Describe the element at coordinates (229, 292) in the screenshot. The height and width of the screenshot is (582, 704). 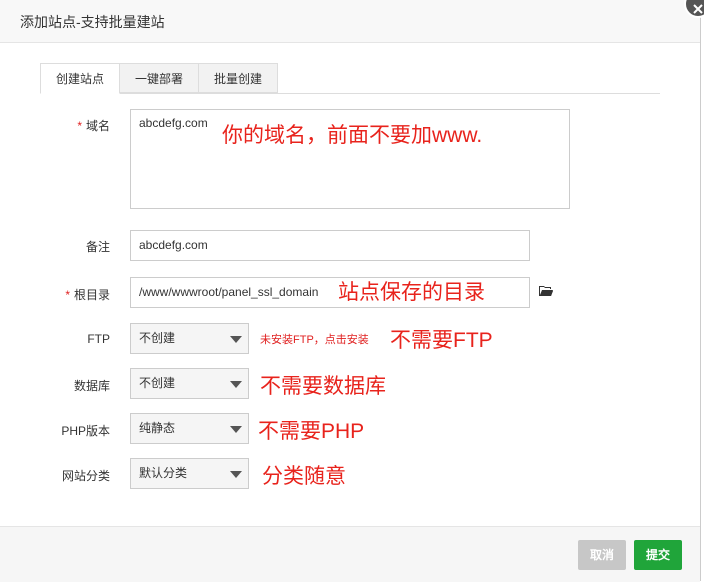
I see `root-dir-input-value: /www/wwwroot/panel_ssl_domain` at that location.